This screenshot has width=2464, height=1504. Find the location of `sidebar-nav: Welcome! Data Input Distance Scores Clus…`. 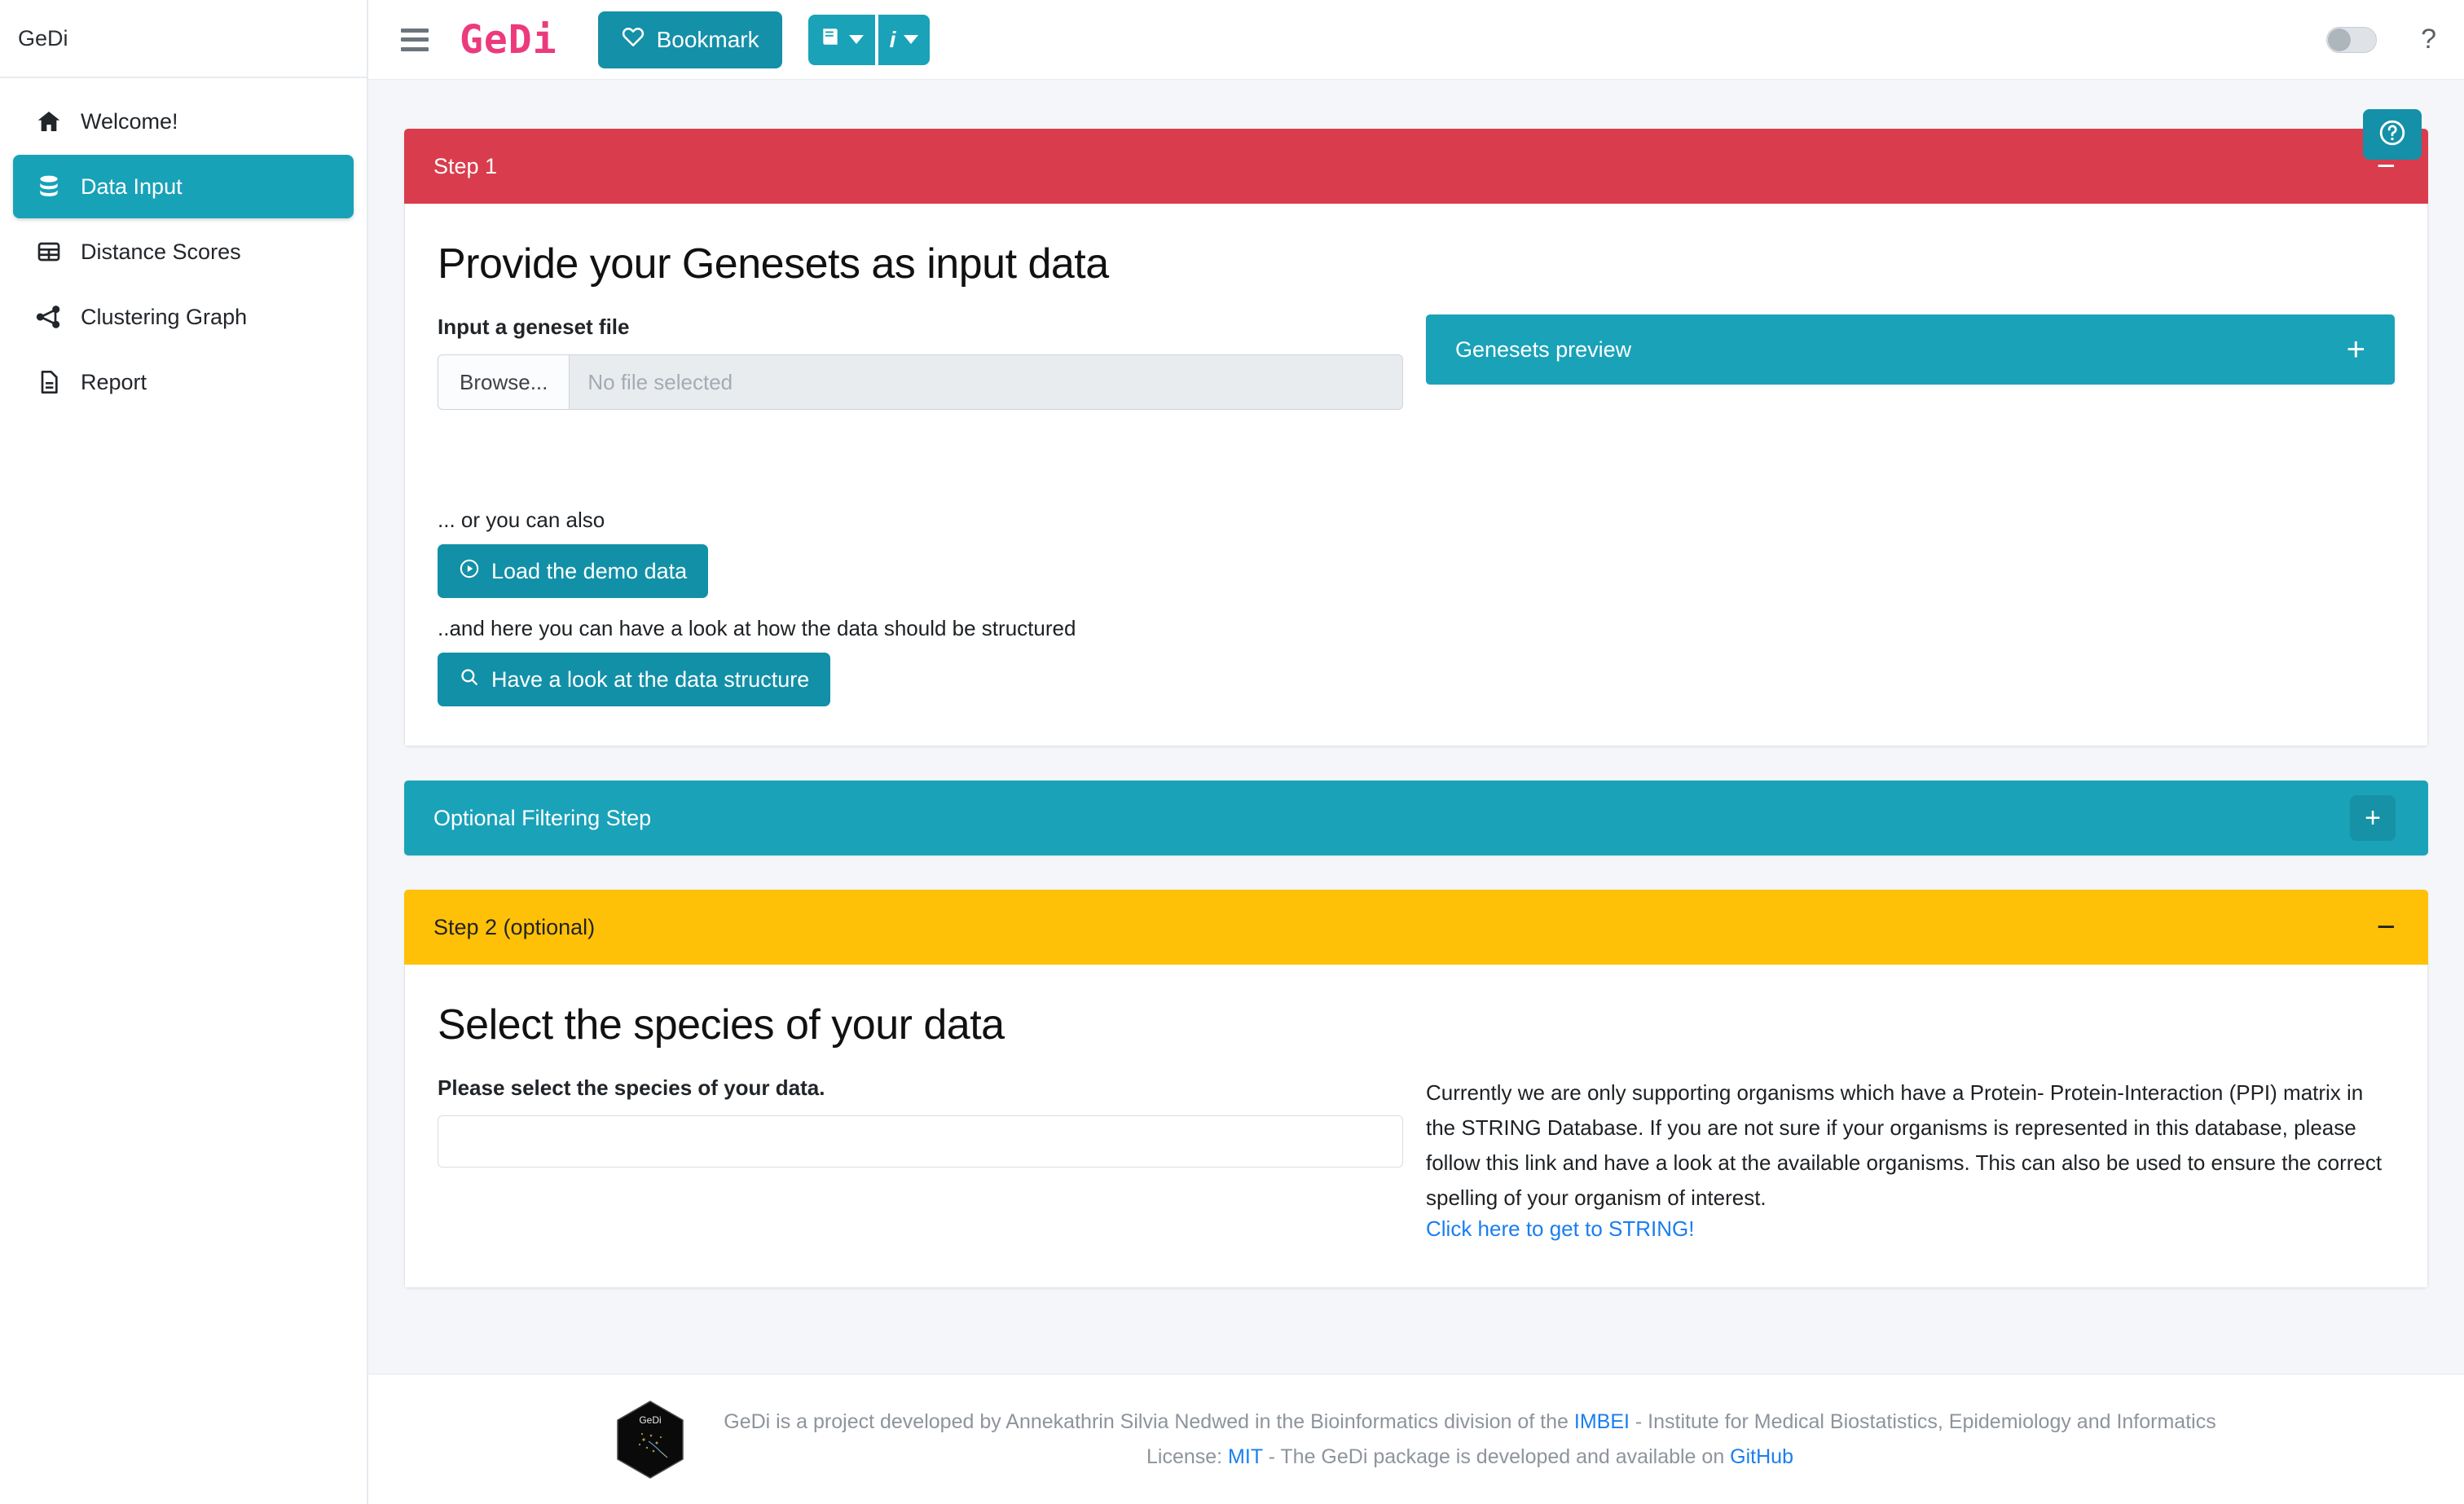

sidebar-nav: Welcome! Data Input Distance Scores Clus… is located at coordinates (183, 247).